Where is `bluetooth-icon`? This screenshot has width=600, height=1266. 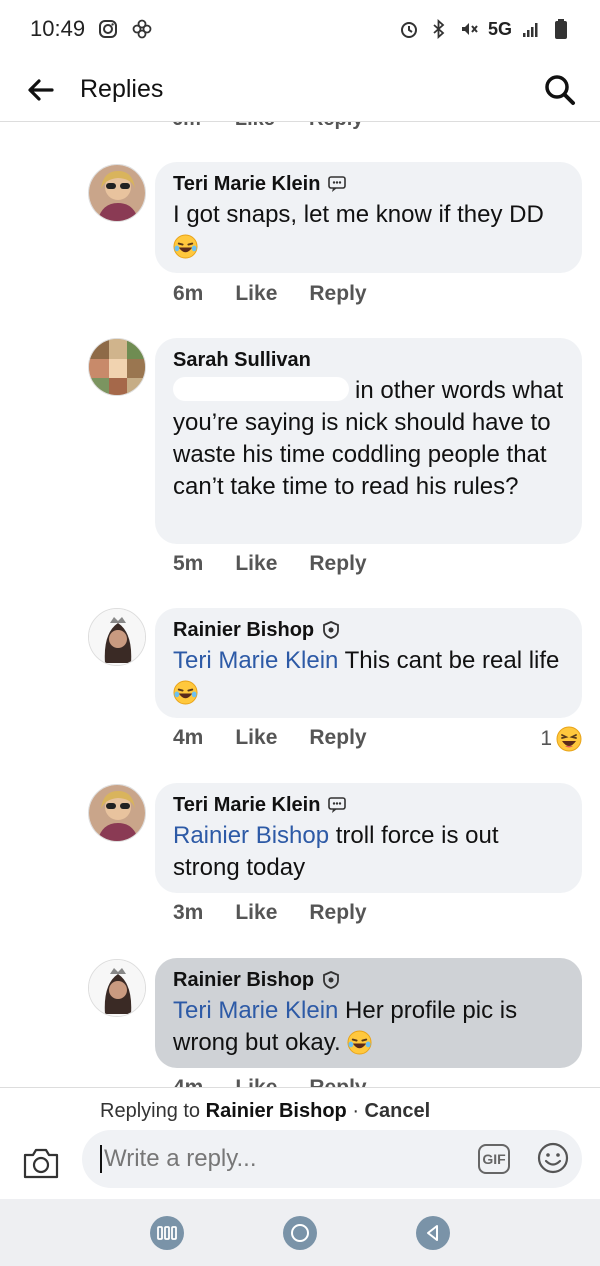 bluetooth-icon is located at coordinates (439, 29).